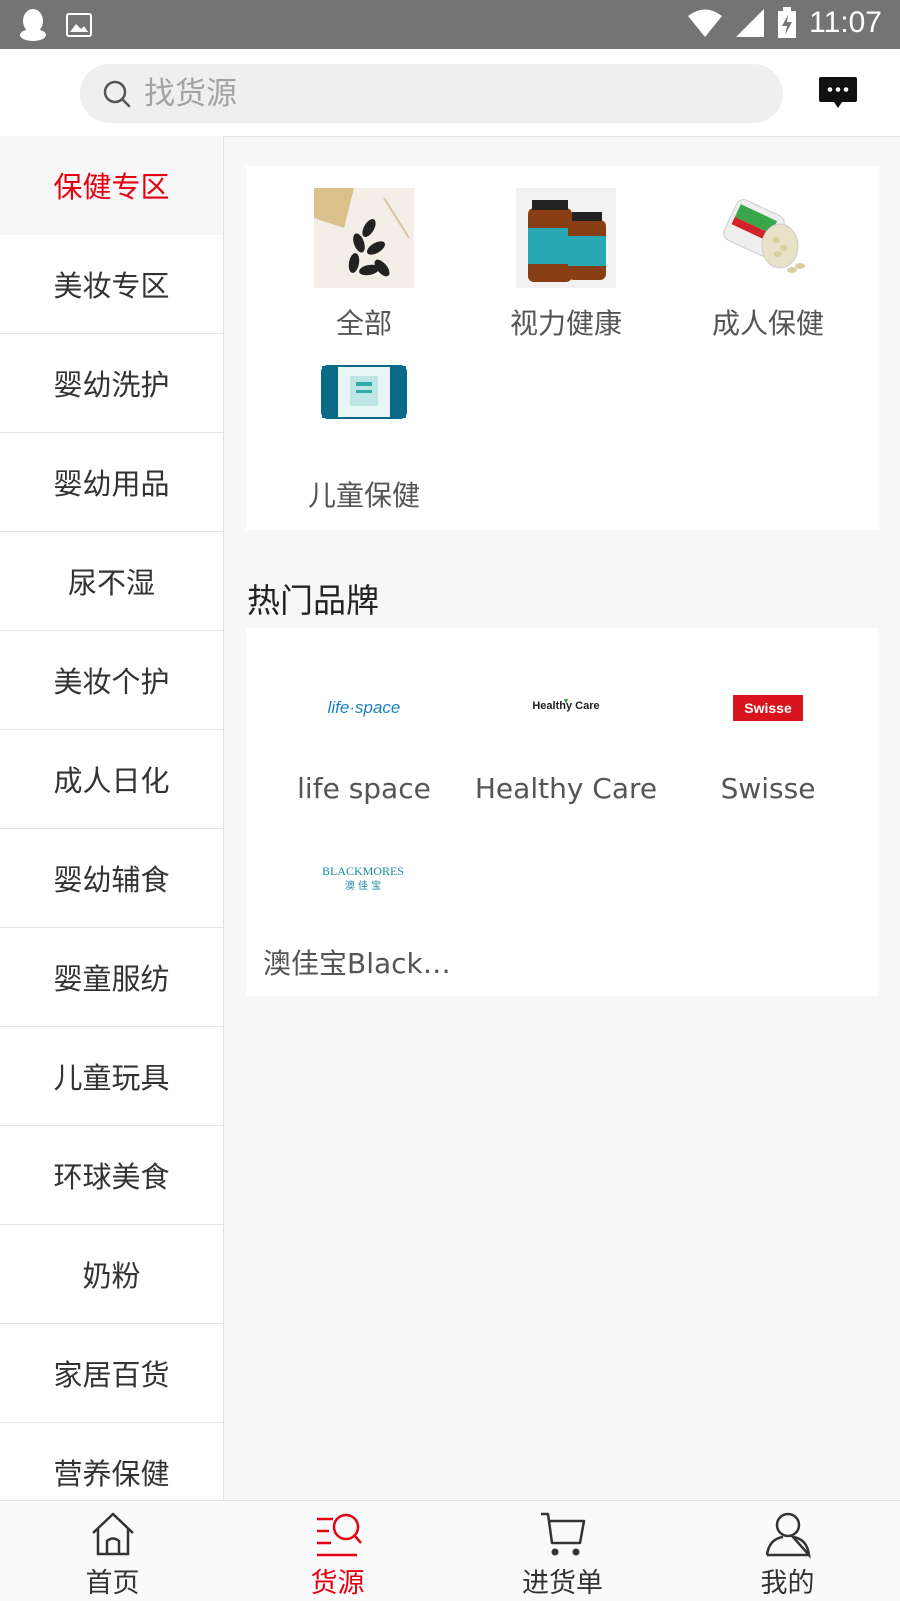 The image size is (900, 1601). What do you see at coordinates (750, 23) in the screenshot?
I see `signal-icon` at bounding box center [750, 23].